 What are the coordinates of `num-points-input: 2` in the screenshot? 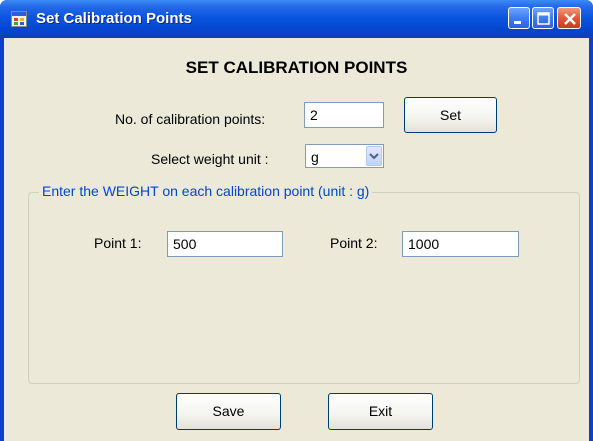 It's located at (344, 115).